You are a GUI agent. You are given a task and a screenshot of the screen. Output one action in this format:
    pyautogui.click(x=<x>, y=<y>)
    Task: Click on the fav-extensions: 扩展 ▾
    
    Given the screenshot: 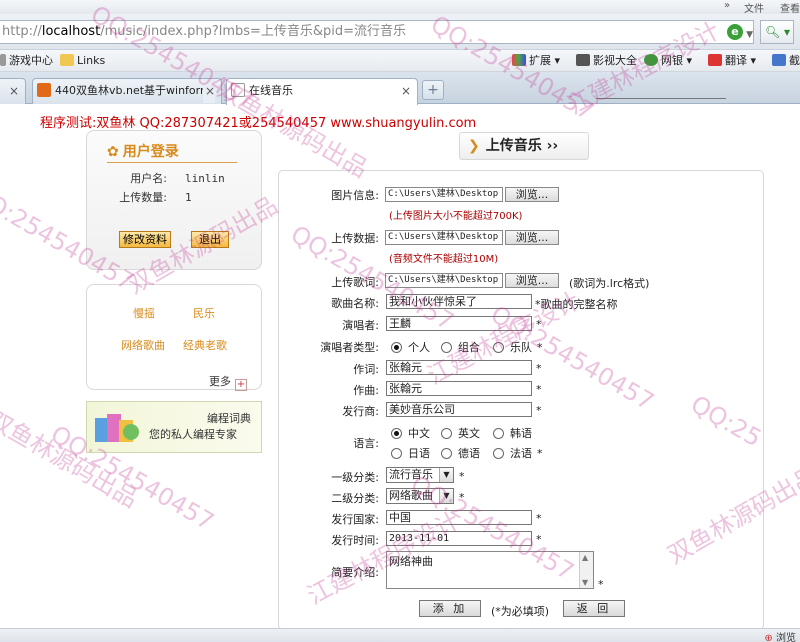 What is the action you would take?
    pyautogui.click(x=536, y=61)
    